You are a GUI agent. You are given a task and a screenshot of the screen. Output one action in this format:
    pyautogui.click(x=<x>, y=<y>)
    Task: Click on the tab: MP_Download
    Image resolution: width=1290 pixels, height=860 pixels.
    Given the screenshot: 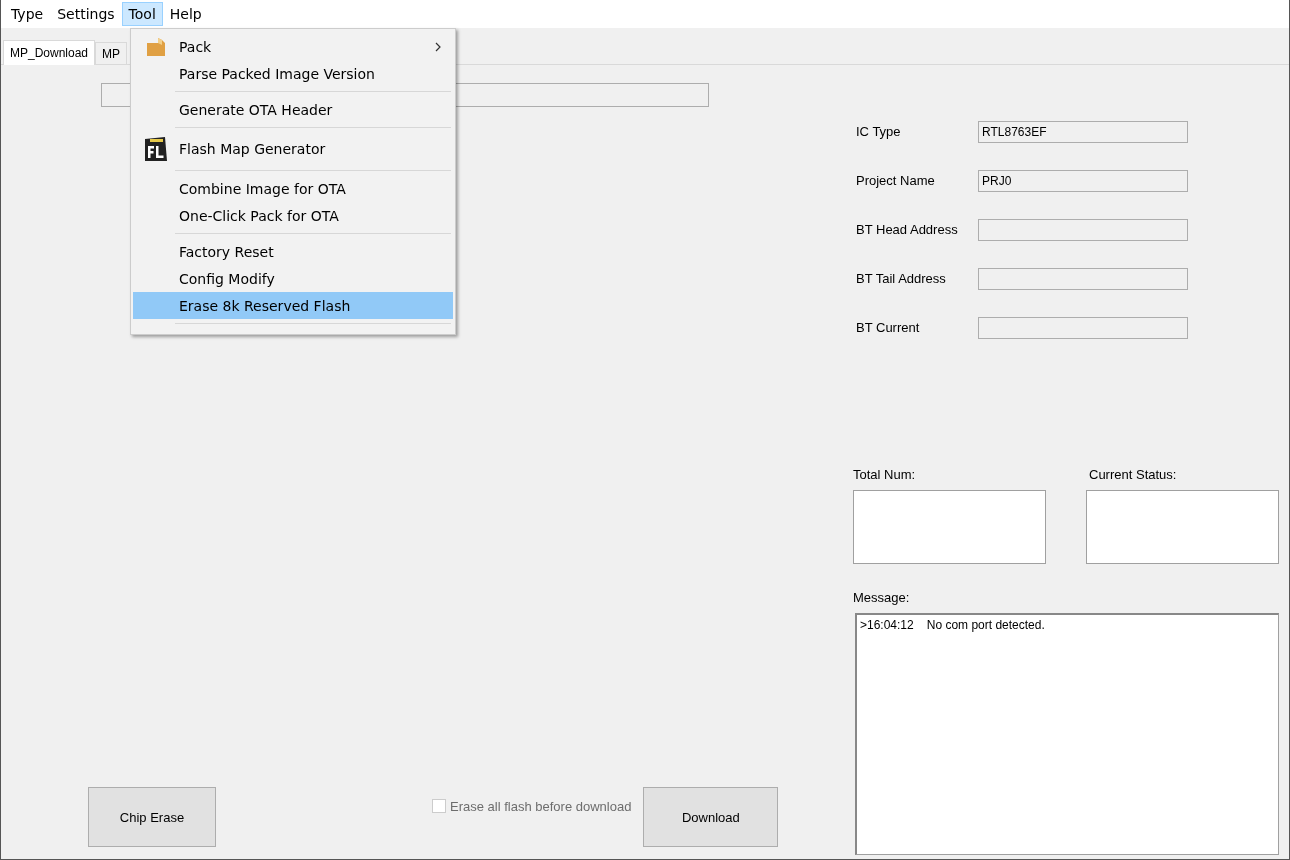 What is the action you would take?
    pyautogui.click(x=49, y=52)
    